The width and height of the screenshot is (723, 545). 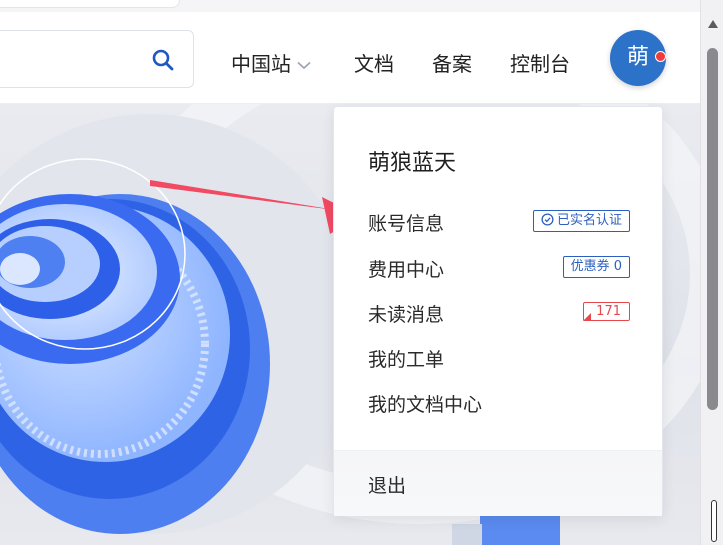 I want to click on unread-count: 171, so click(x=608, y=311).